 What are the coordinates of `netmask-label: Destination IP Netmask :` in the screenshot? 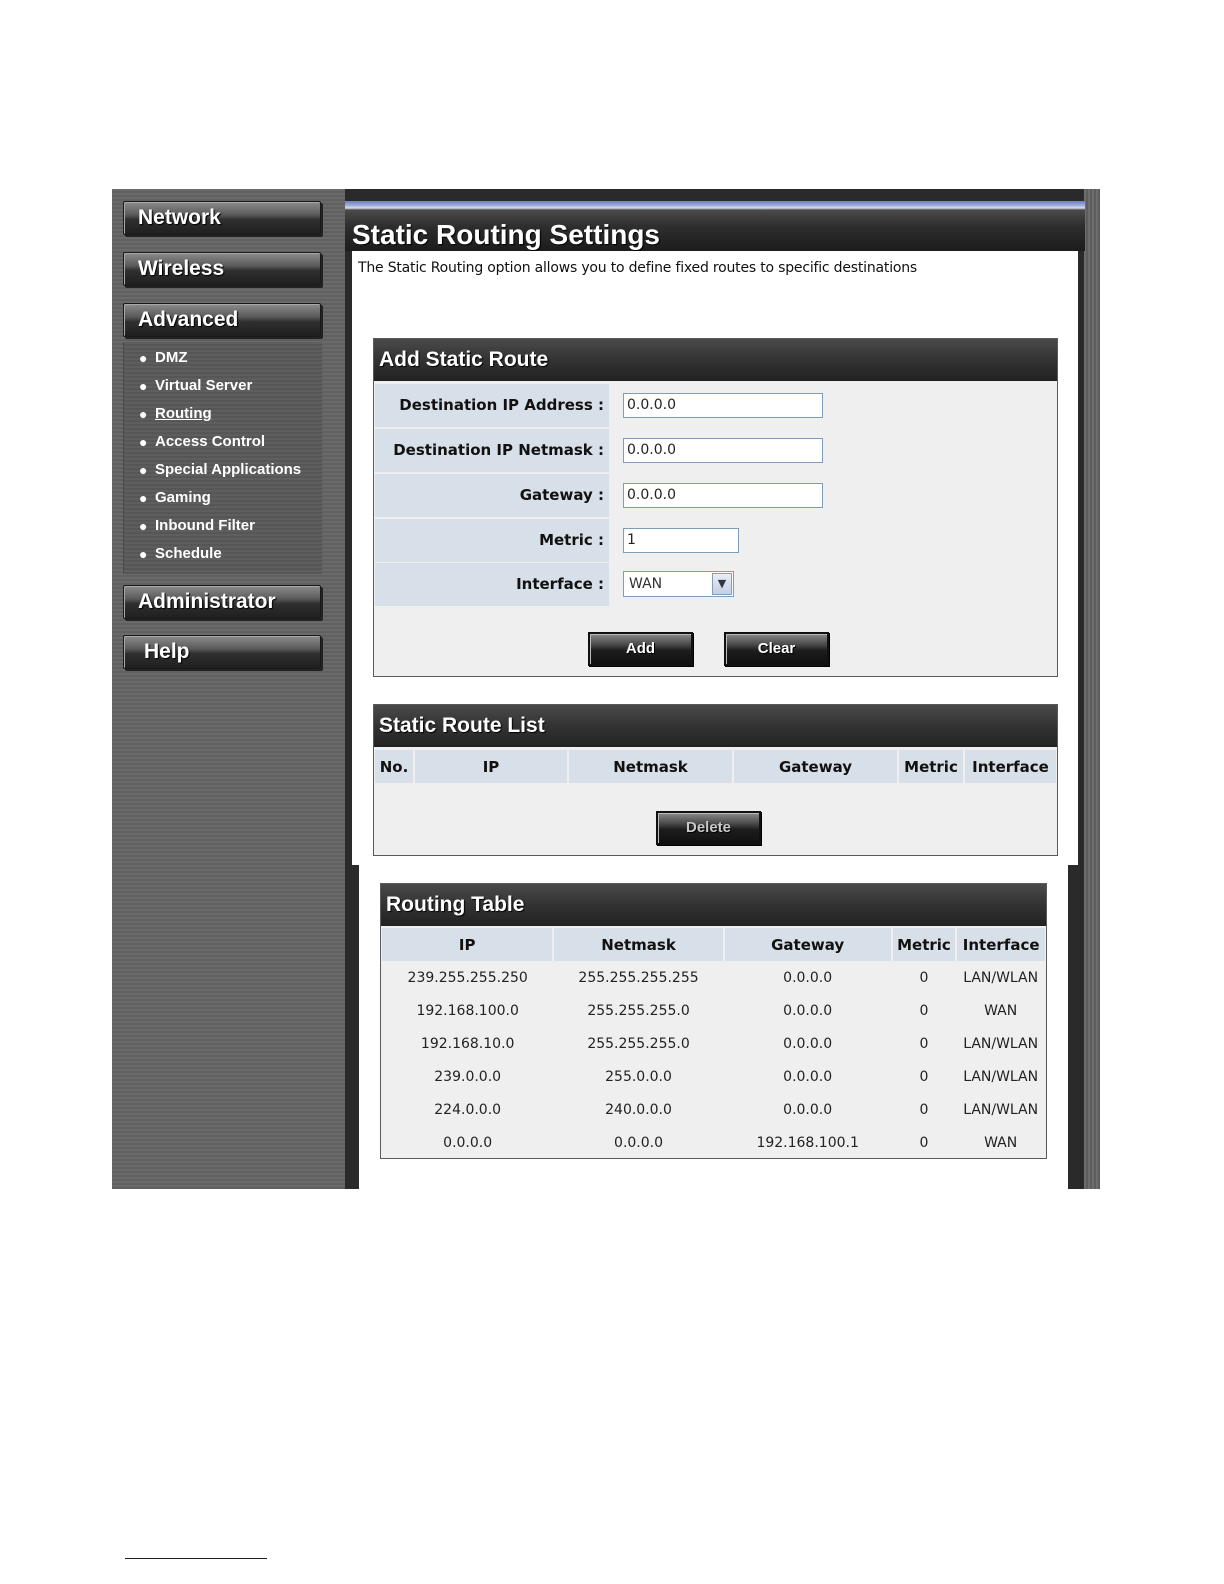 It's located at (492, 450).